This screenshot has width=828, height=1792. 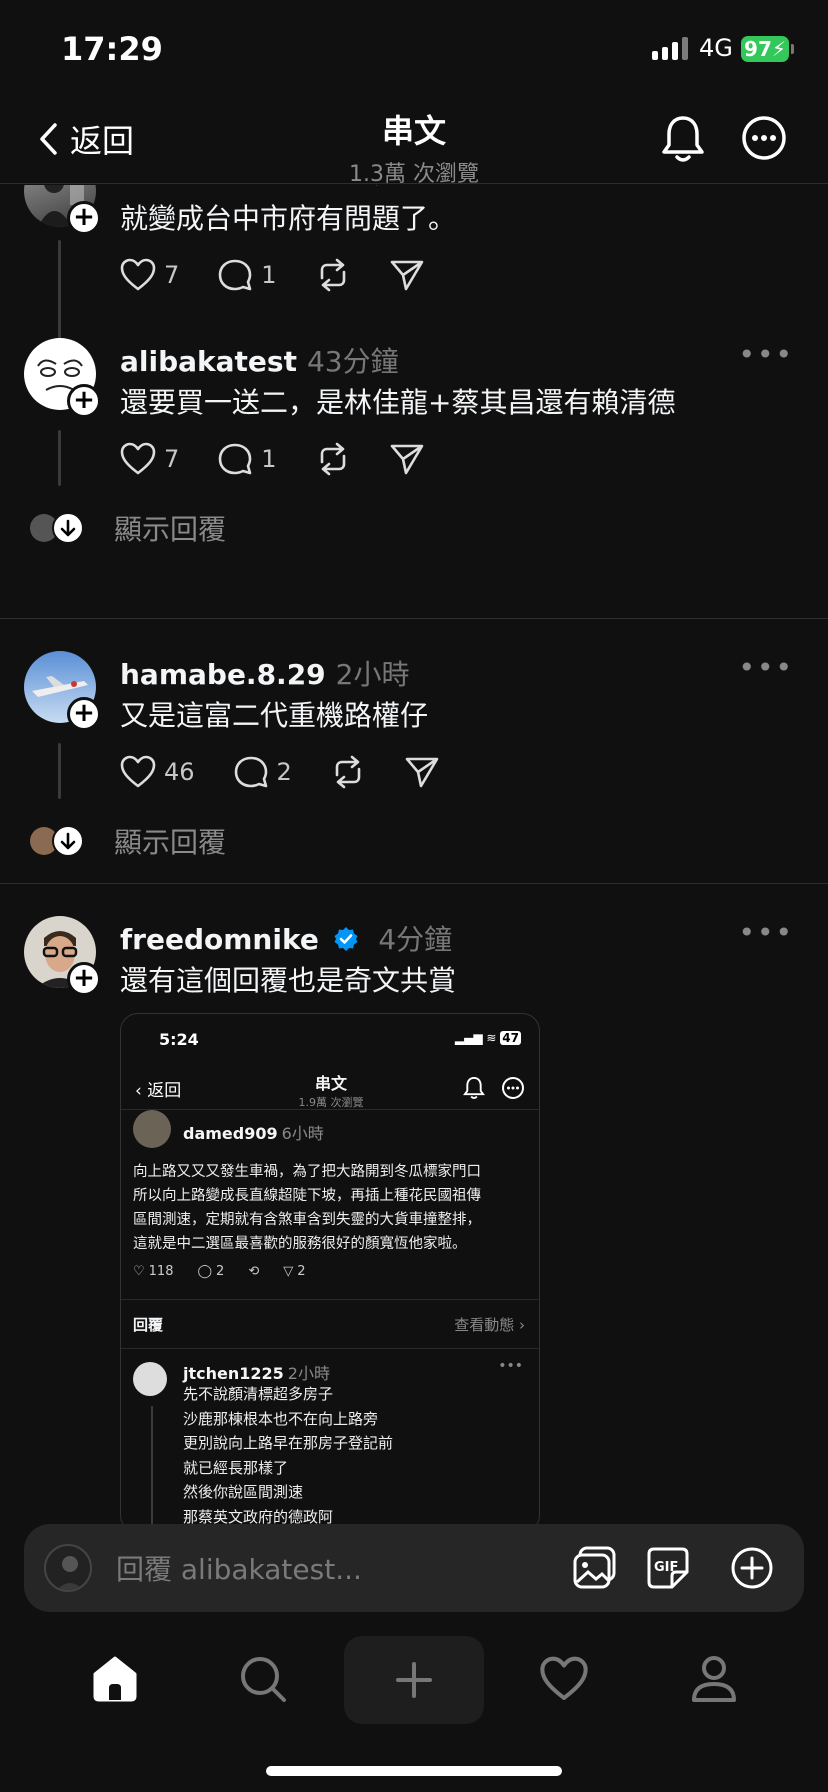 What do you see at coordinates (294, 1271) in the screenshot?
I see `embedded-shares: ▽ 2` at bounding box center [294, 1271].